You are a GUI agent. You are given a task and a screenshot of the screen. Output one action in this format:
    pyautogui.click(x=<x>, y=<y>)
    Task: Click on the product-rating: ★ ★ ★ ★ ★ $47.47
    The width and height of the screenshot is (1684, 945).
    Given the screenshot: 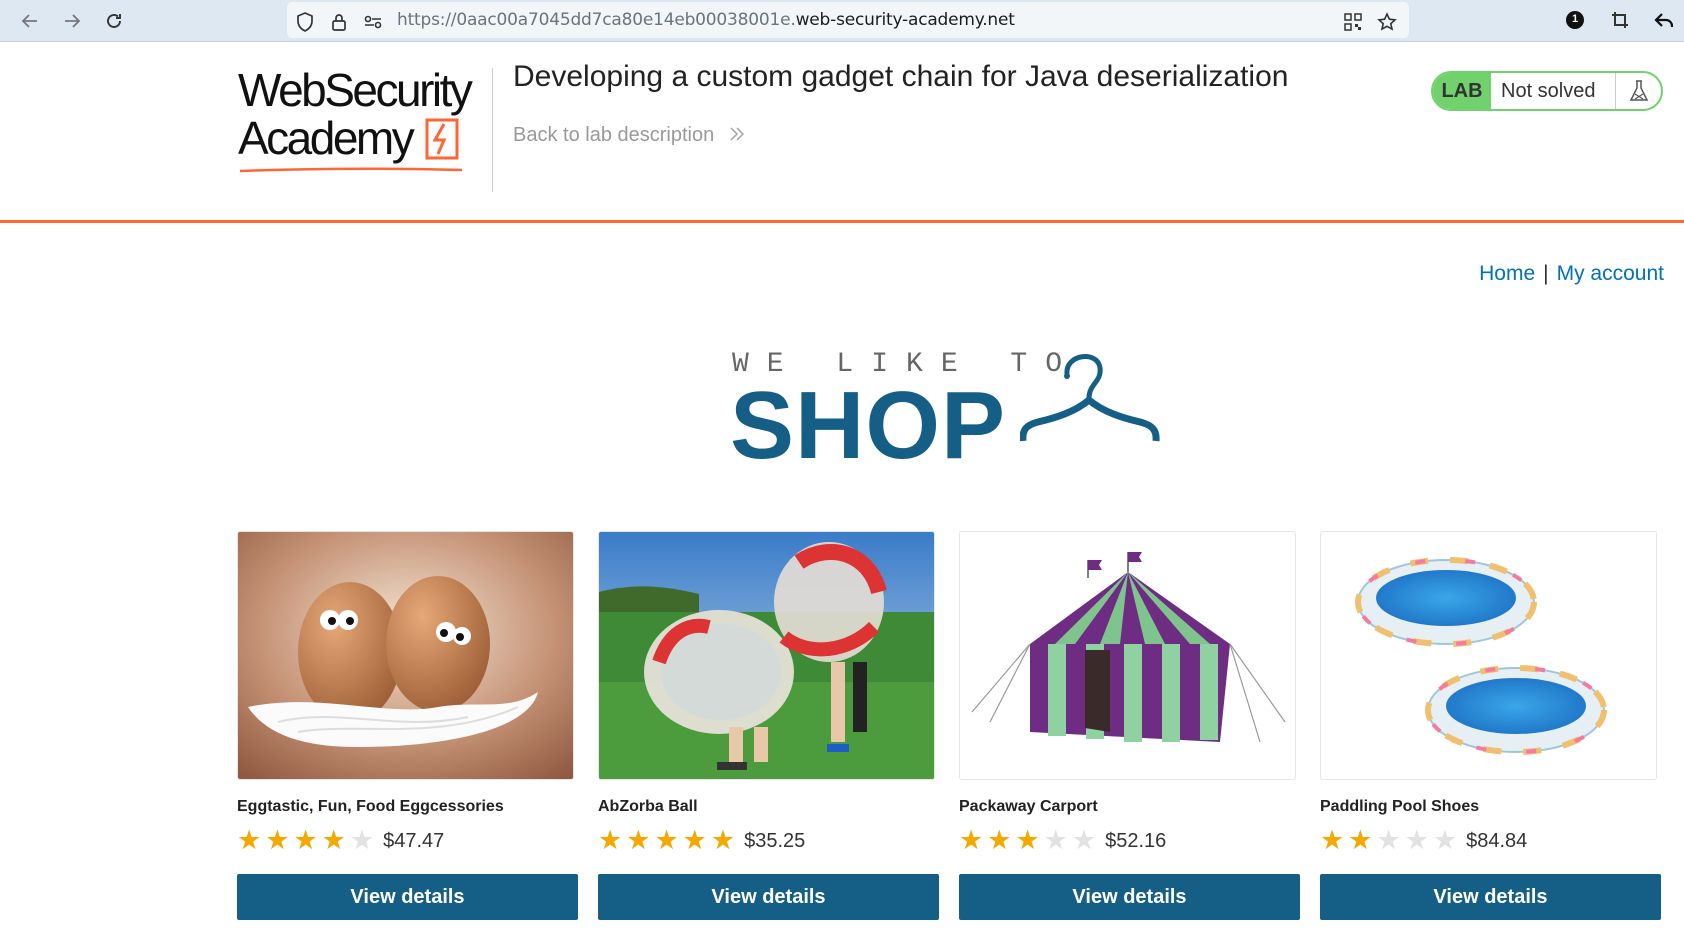 What is the action you would take?
    pyautogui.click(x=407, y=840)
    